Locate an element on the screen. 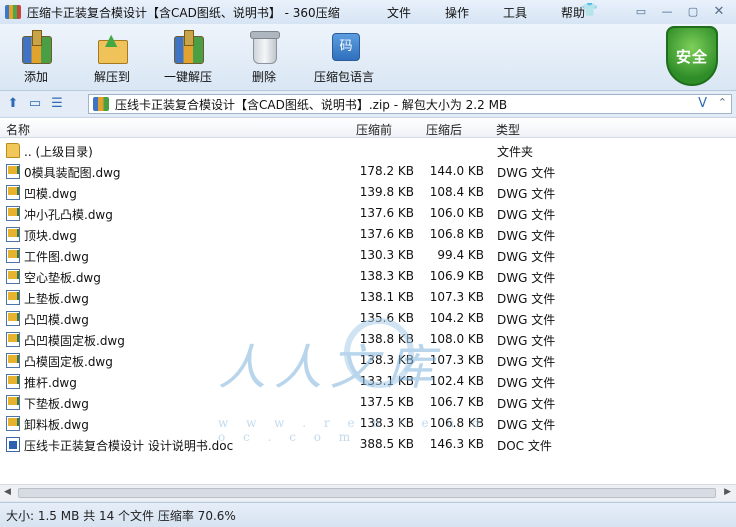  file-row: 卸料板.dwg 138.3 KB 106.8 KB DWG 文件 is located at coordinates (368, 423).